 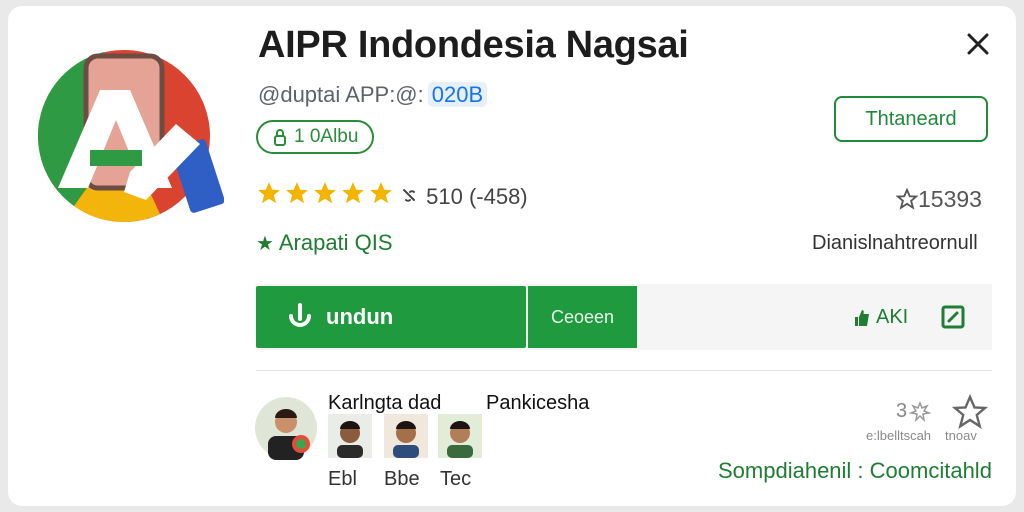 What do you see at coordinates (456, 479) in the screenshot?
I see `member-name: Tec` at bounding box center [456, 479].